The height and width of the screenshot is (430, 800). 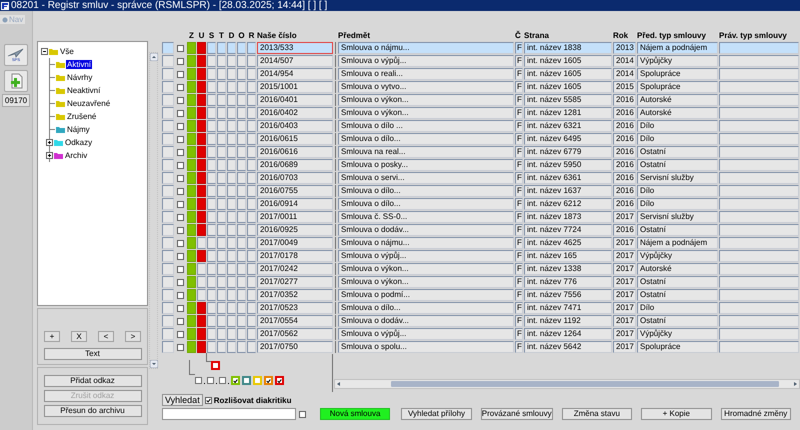 I want to click on column-header: Strana, so click(x=568, y=35).